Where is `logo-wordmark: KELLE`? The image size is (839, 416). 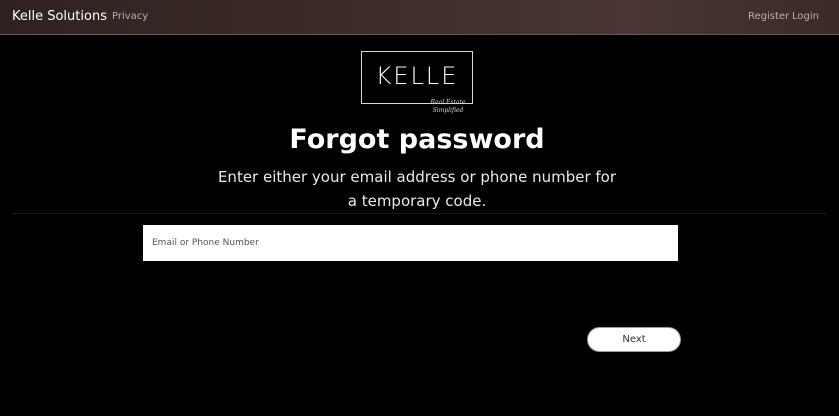 logo-wordmark: KELLE is located at coordinates (417, 76).